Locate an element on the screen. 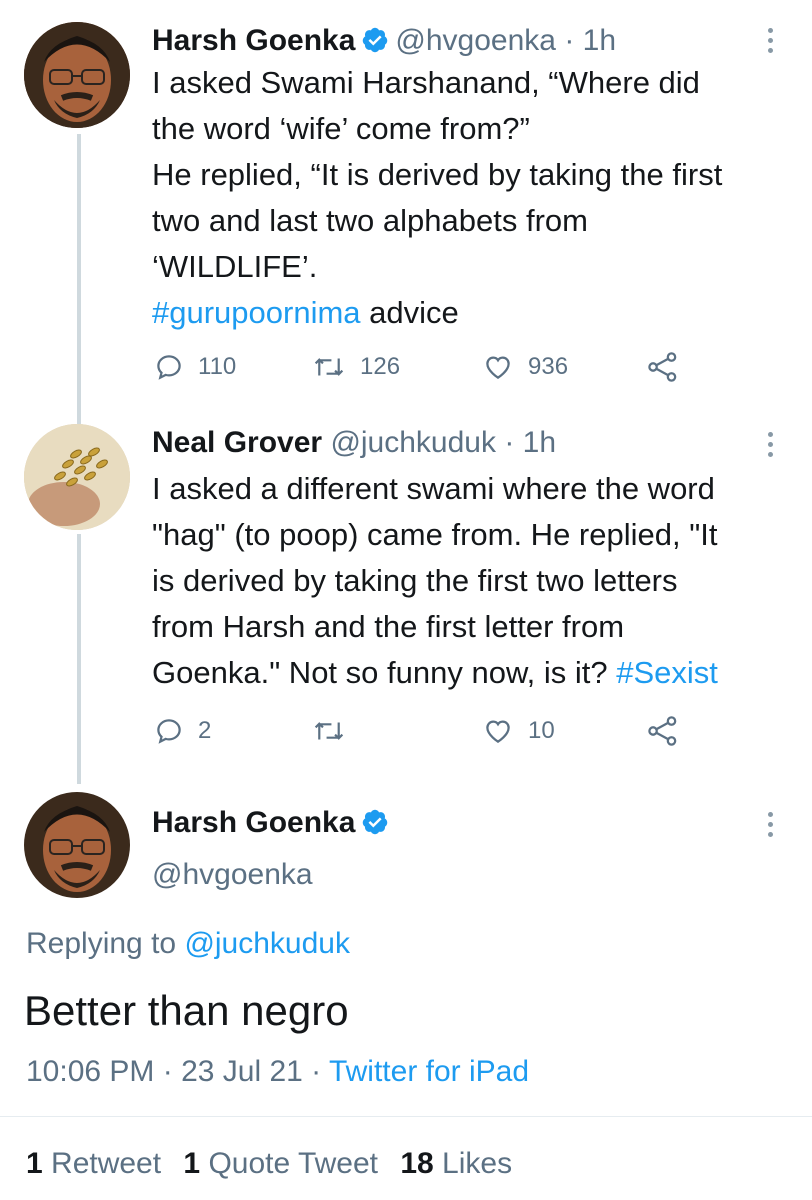 The width and height of the screenshot is (812, 1200). quote-tweets-stat: 1 Quote Tweet is located at coordinates (280, 1163).